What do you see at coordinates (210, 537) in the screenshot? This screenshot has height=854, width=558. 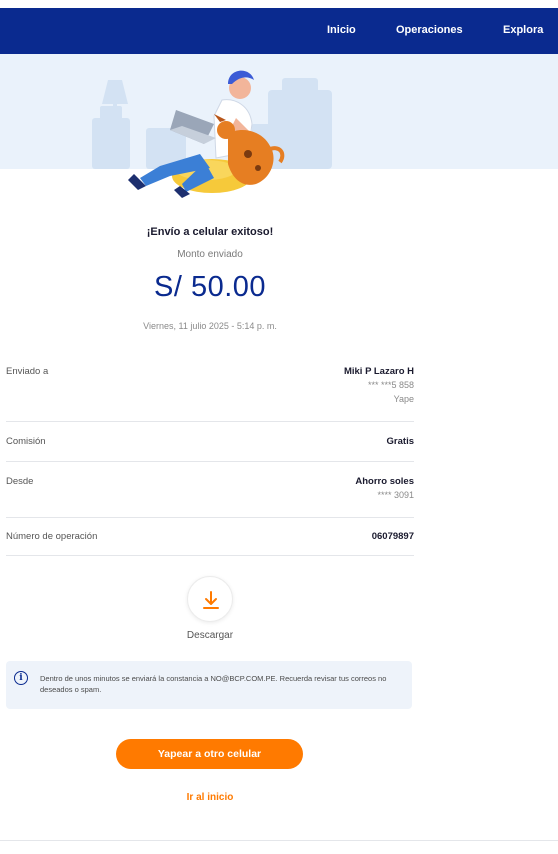 I see `detail-row-operation: Número de operación 06079897` at bounding box center [210, 537].